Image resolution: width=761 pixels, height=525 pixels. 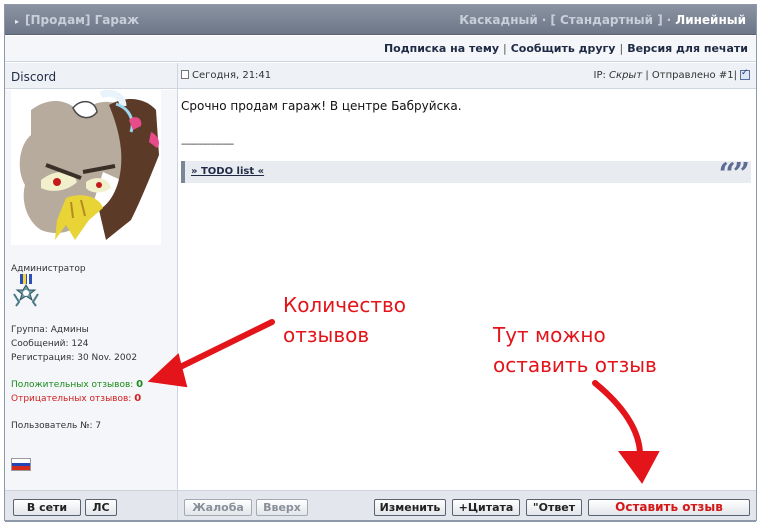 What do you see at coordinates (211, 353) in the screenshot?
I see `arrow-to-reviews-count` at bounding box center [211, 353].